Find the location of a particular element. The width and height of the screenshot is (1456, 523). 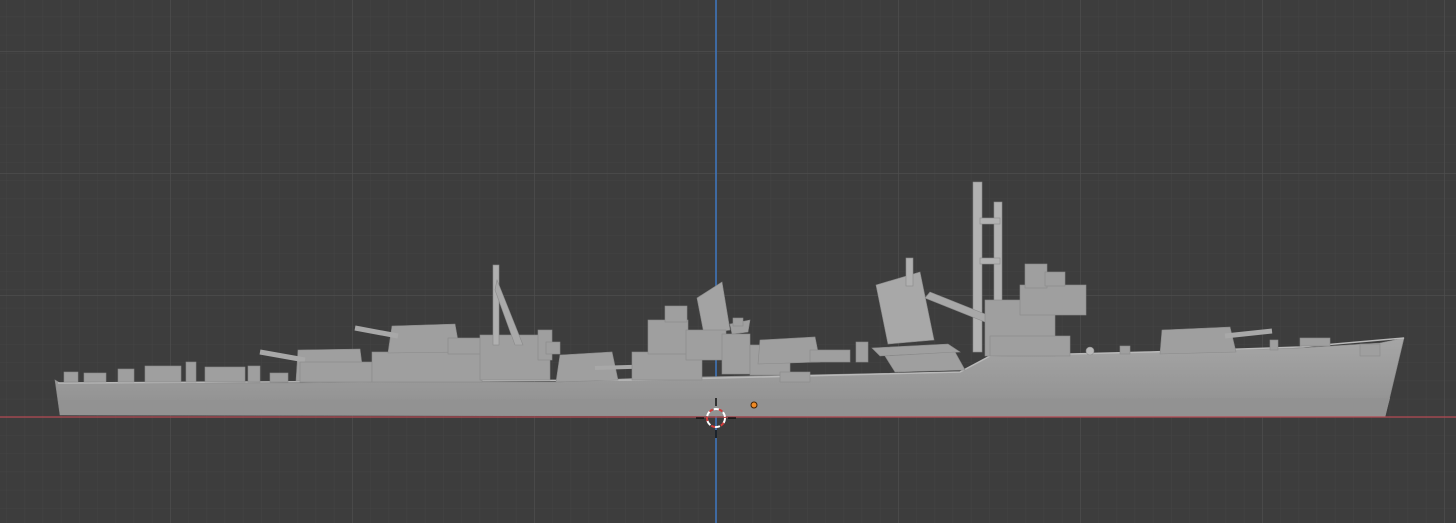

object-origin-icon is located at coordinates (754, 405).